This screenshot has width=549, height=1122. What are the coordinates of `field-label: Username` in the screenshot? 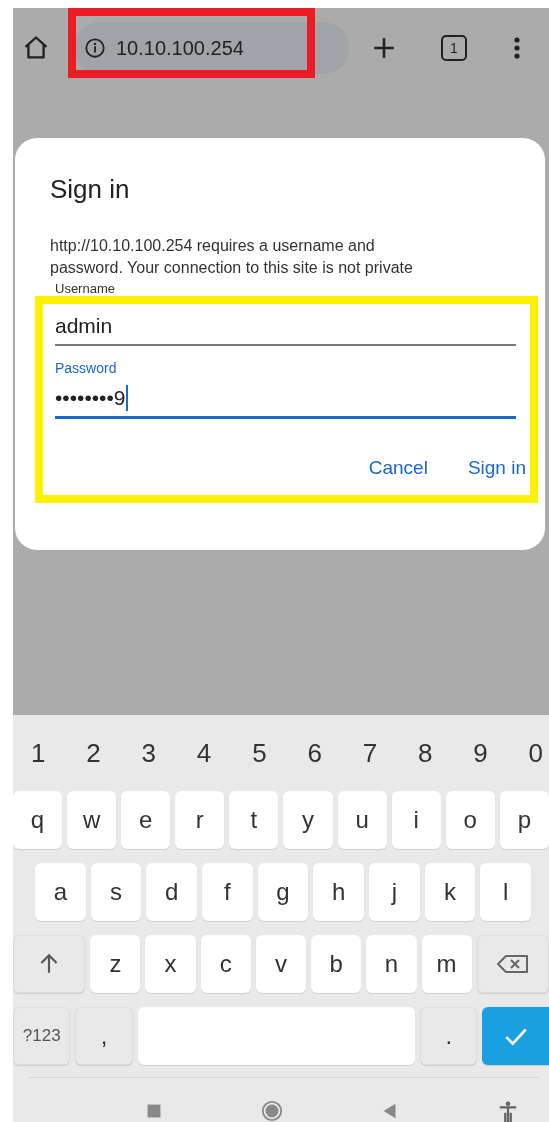 It's located at (85, 288).